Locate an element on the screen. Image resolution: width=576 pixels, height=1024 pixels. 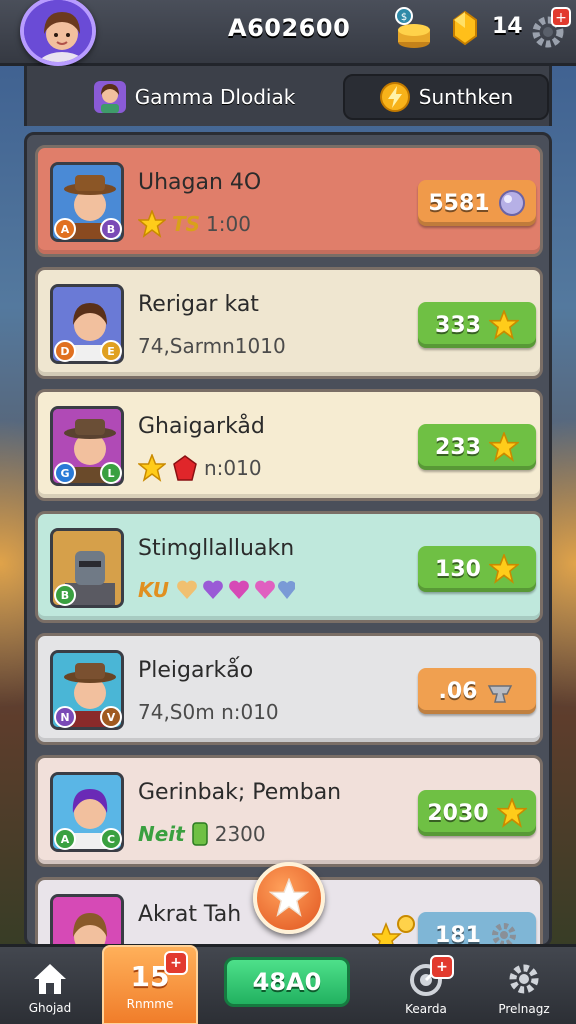
reward-button: 2030 is located at coordinates (477, 813).